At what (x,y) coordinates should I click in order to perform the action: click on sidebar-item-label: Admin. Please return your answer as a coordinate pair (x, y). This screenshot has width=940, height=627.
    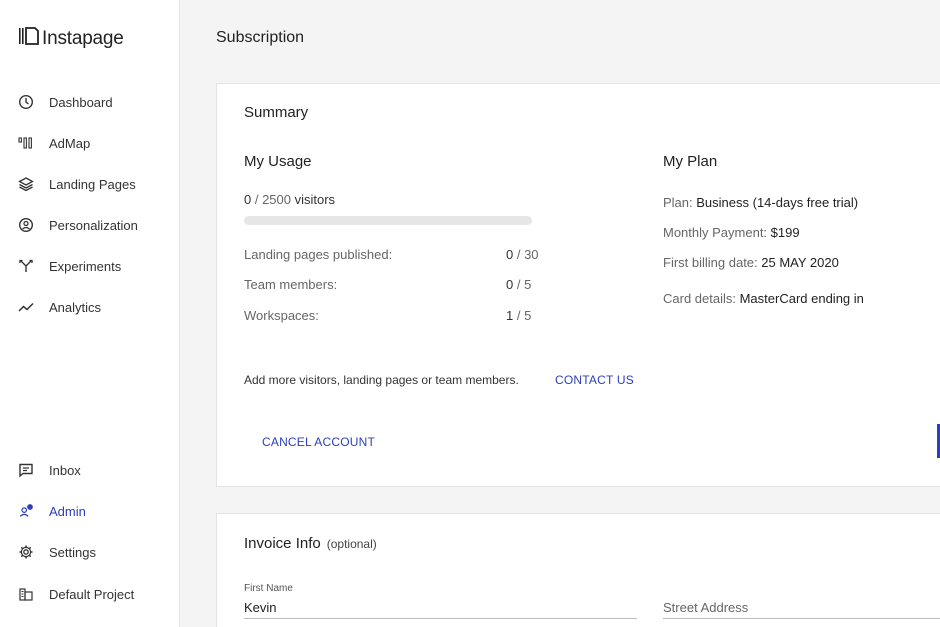
    Looking at the image, I should click on (67, 511).